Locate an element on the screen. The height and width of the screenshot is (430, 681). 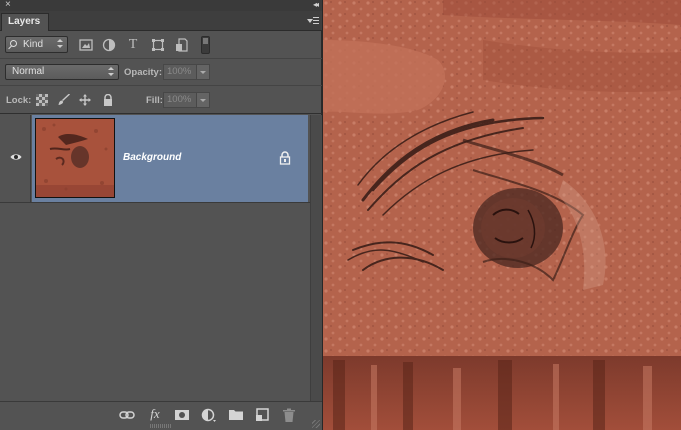
opacity-input: 100% is located at coordinates (180, 72).